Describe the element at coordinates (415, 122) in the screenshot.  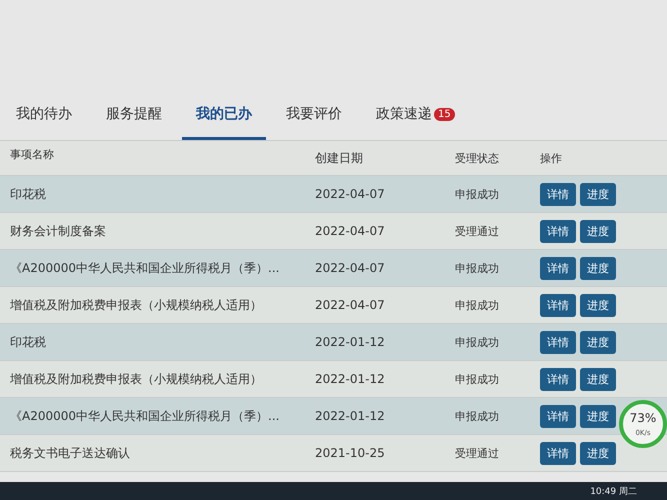
I see `tab: 政策速递 15` at that location.